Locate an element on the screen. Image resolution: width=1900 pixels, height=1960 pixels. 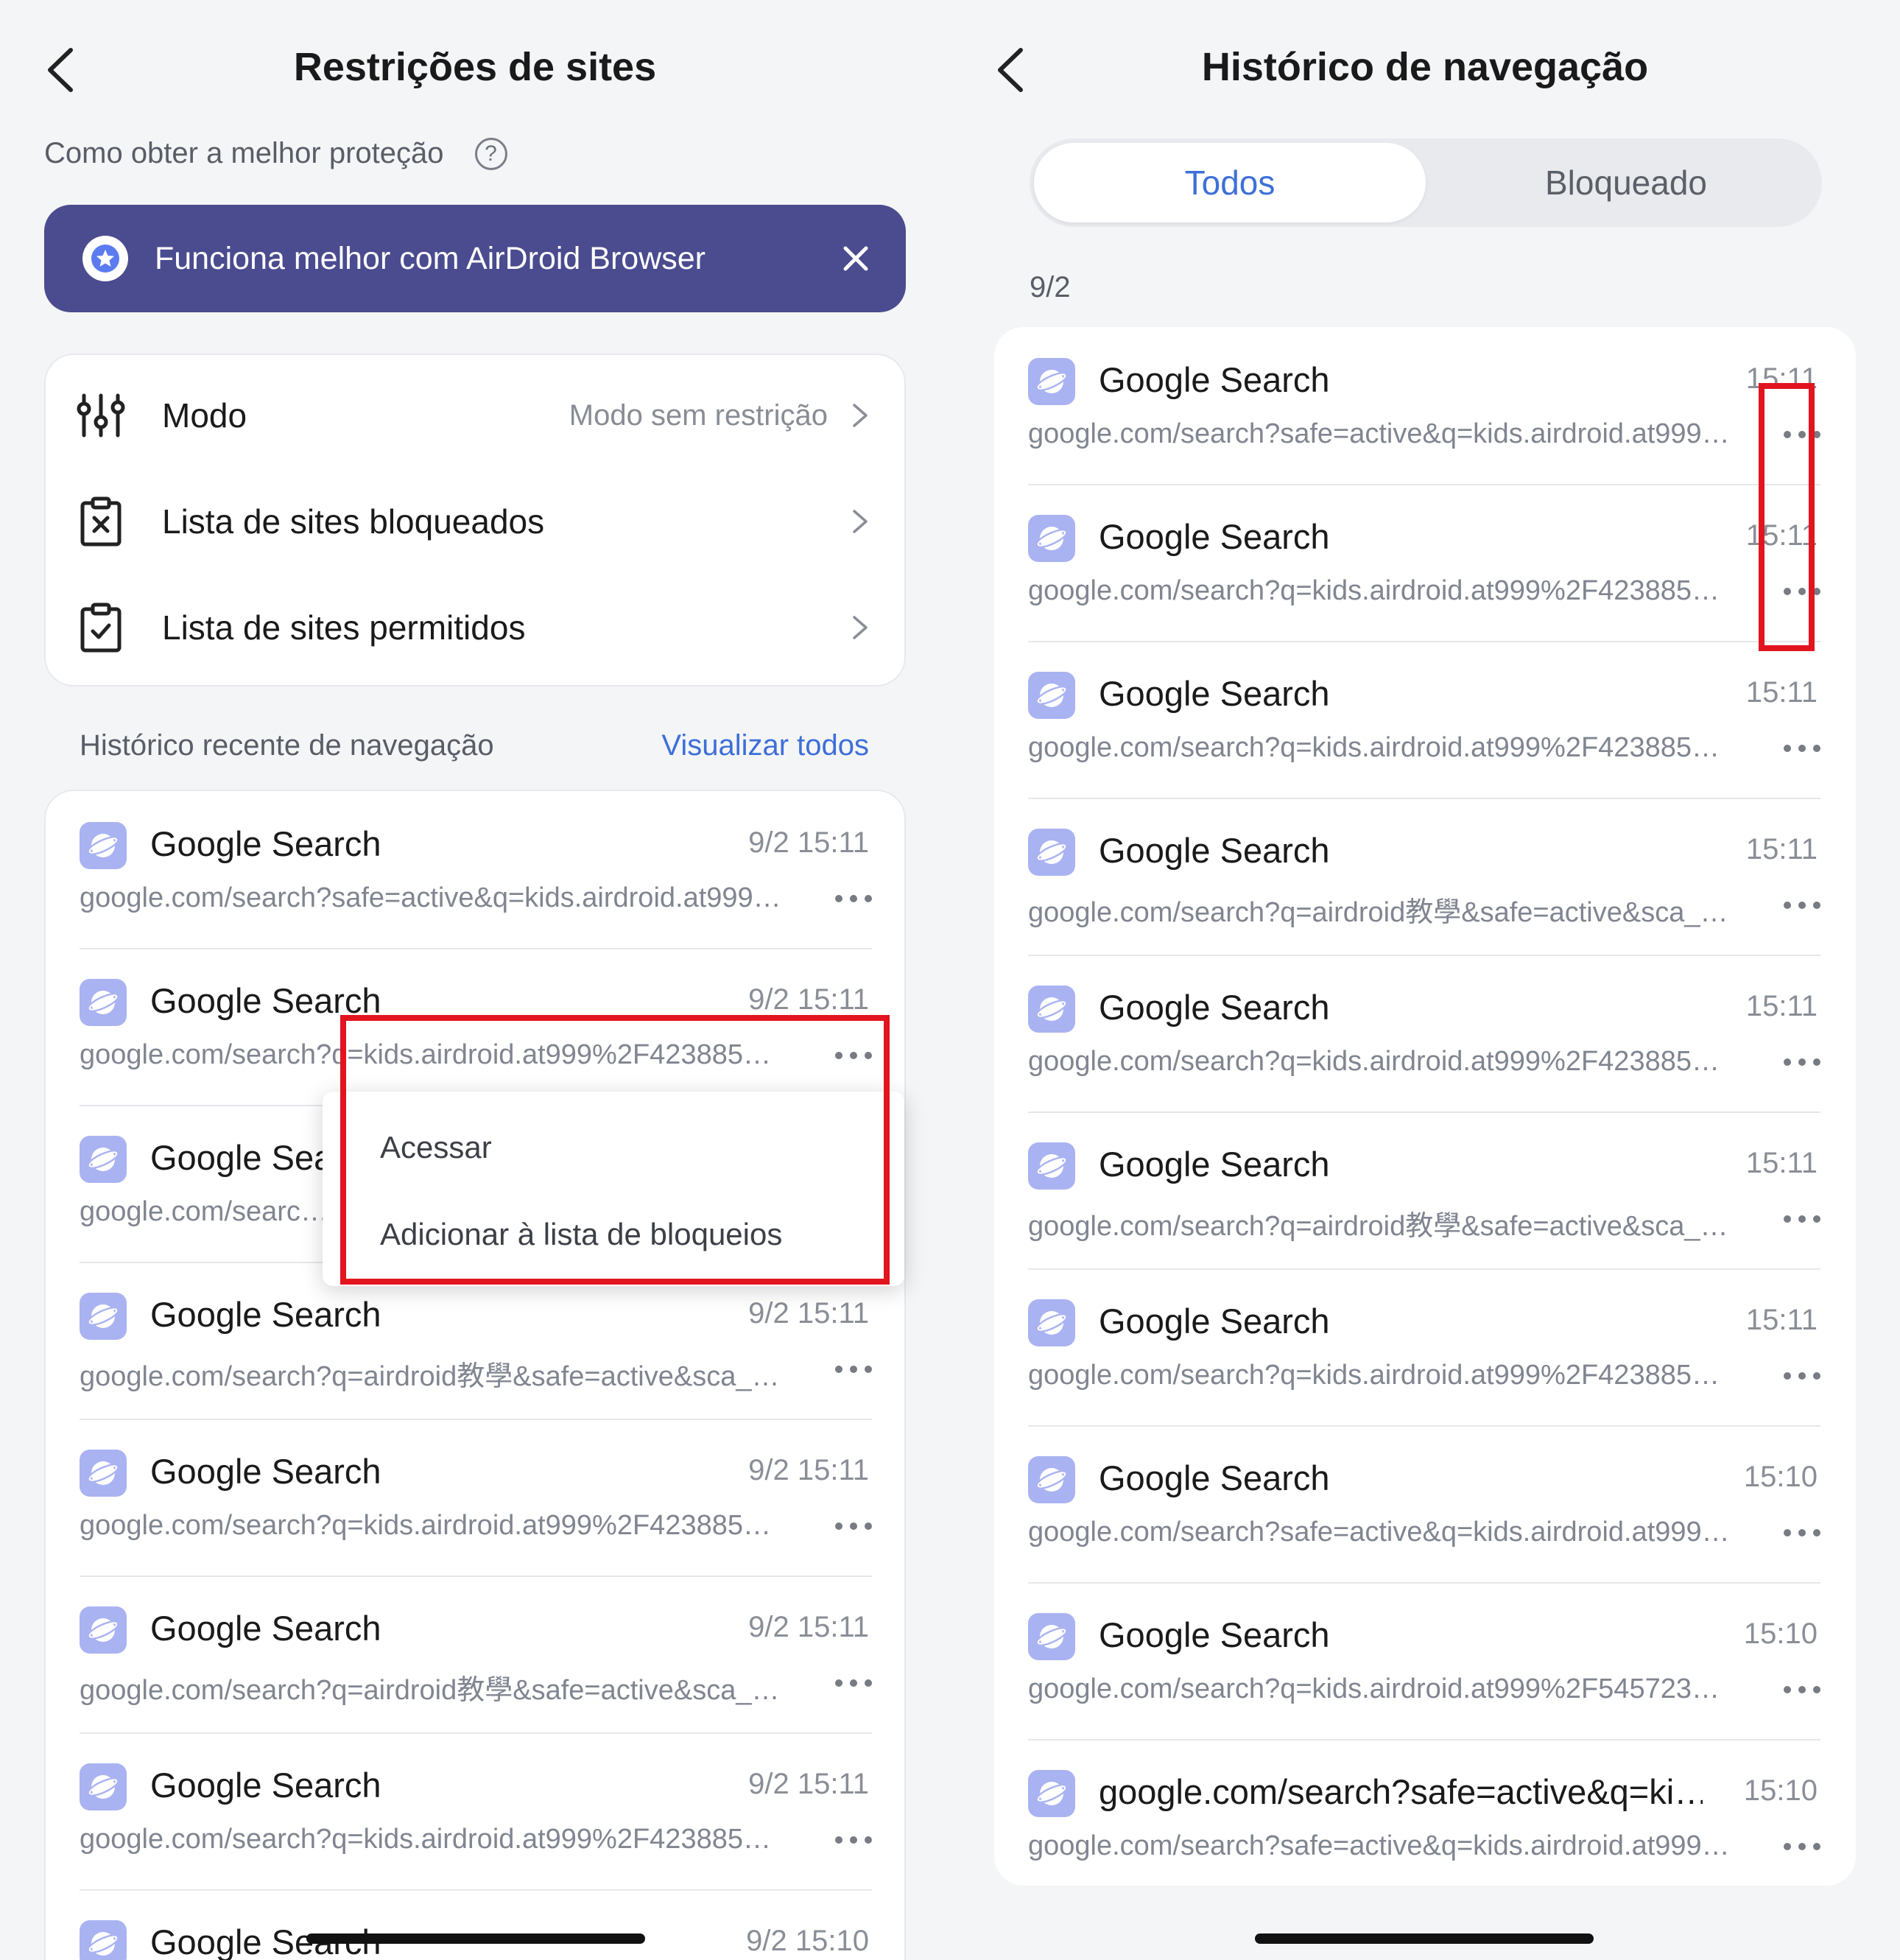
tab-blocked: Bloqueado is located at coordinates (1626, 182).